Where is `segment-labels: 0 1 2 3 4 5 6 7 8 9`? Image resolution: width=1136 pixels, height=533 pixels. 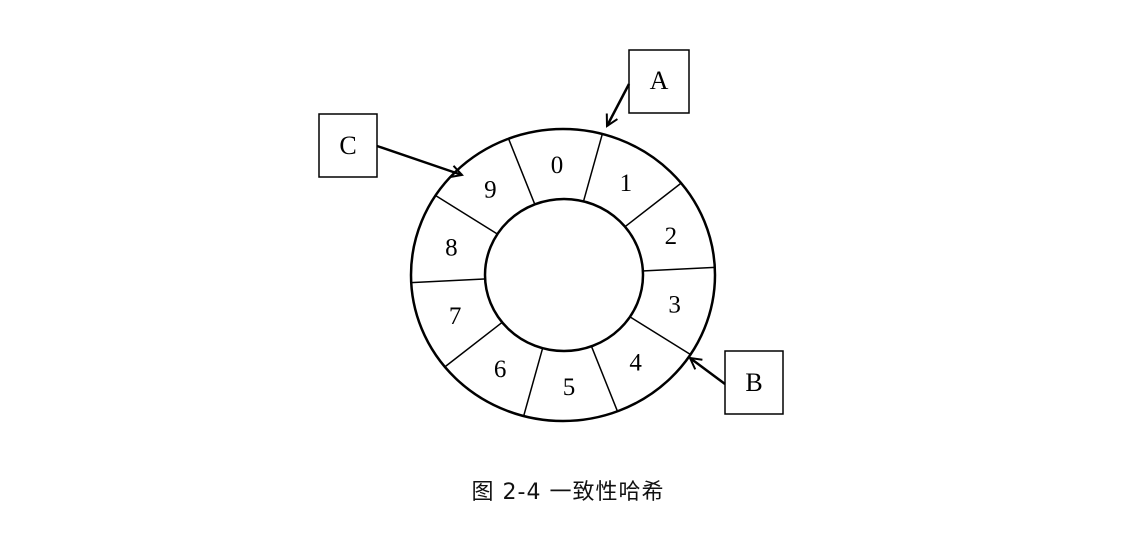
segment-labels: 0 1 2 3 4 5 6 7 8 9 is located at coordinates (563, 276).